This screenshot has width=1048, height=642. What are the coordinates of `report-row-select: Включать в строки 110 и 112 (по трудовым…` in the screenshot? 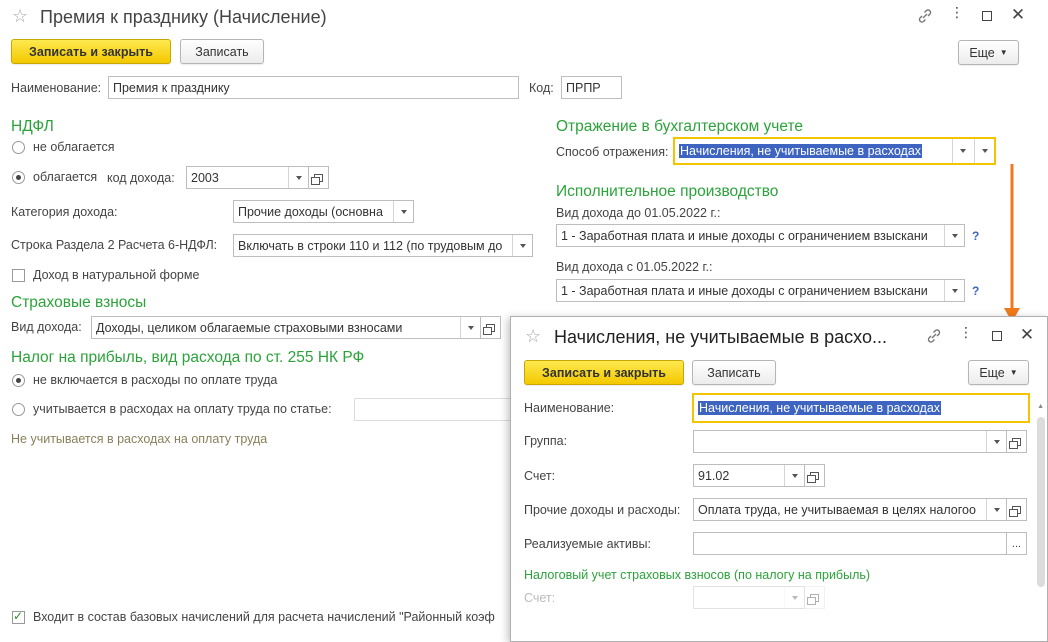 It's located at (383, 245).